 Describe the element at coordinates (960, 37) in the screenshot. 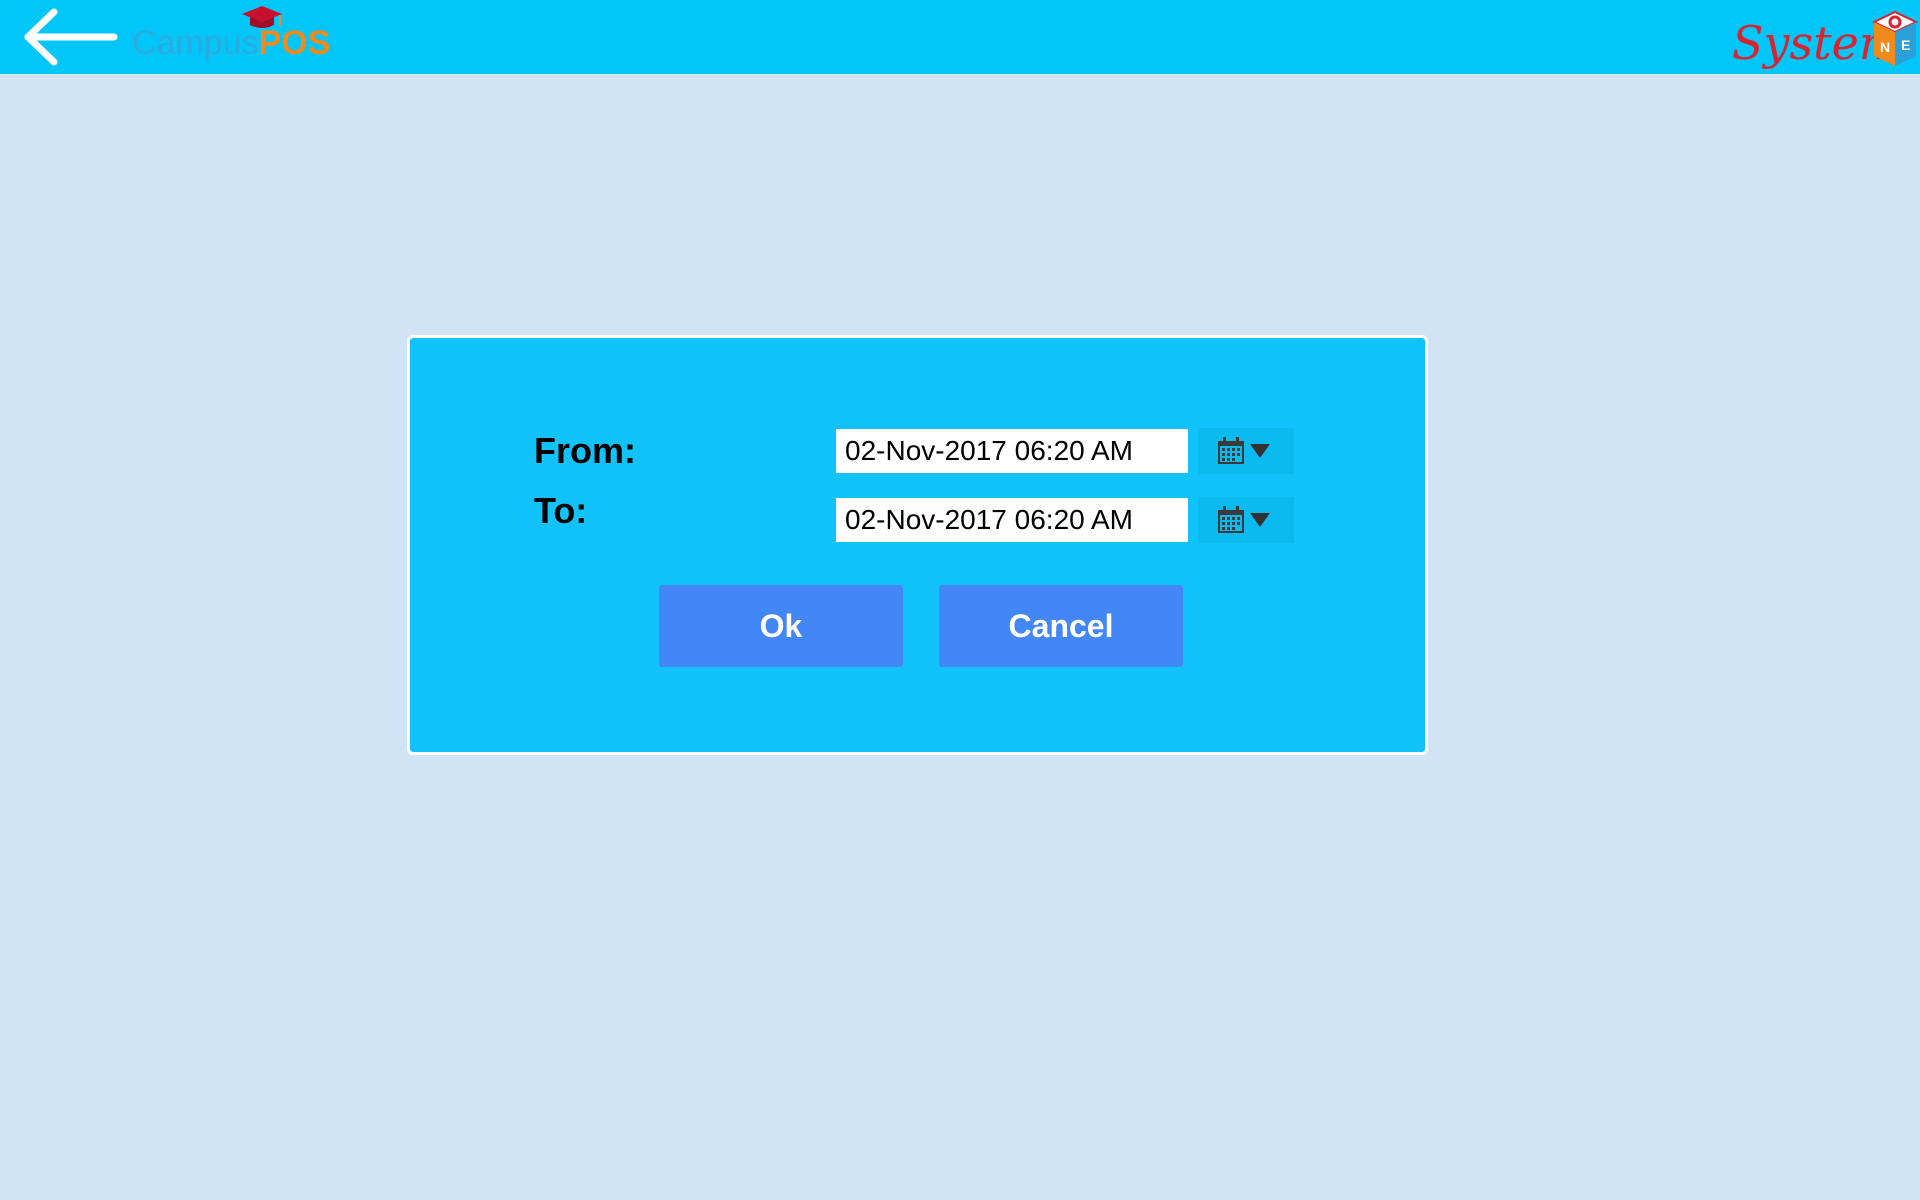

I see `top-bar: CampusPOS System N E` at that location.